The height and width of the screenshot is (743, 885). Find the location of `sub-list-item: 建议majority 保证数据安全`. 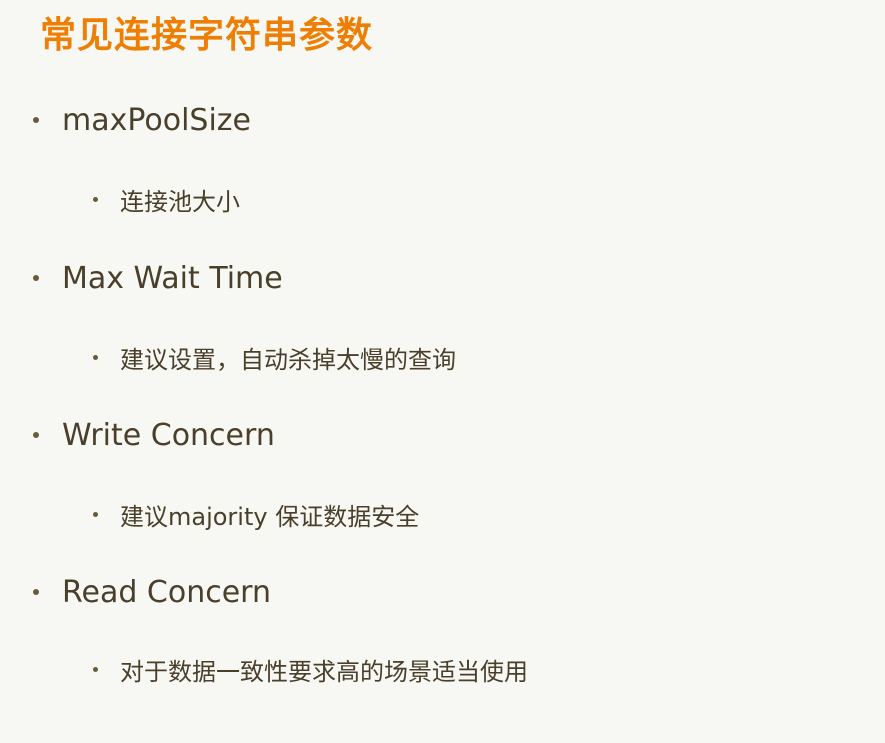

sub-list-item: 建议majority 保证数据安全 is located at coordinates (256, 514).